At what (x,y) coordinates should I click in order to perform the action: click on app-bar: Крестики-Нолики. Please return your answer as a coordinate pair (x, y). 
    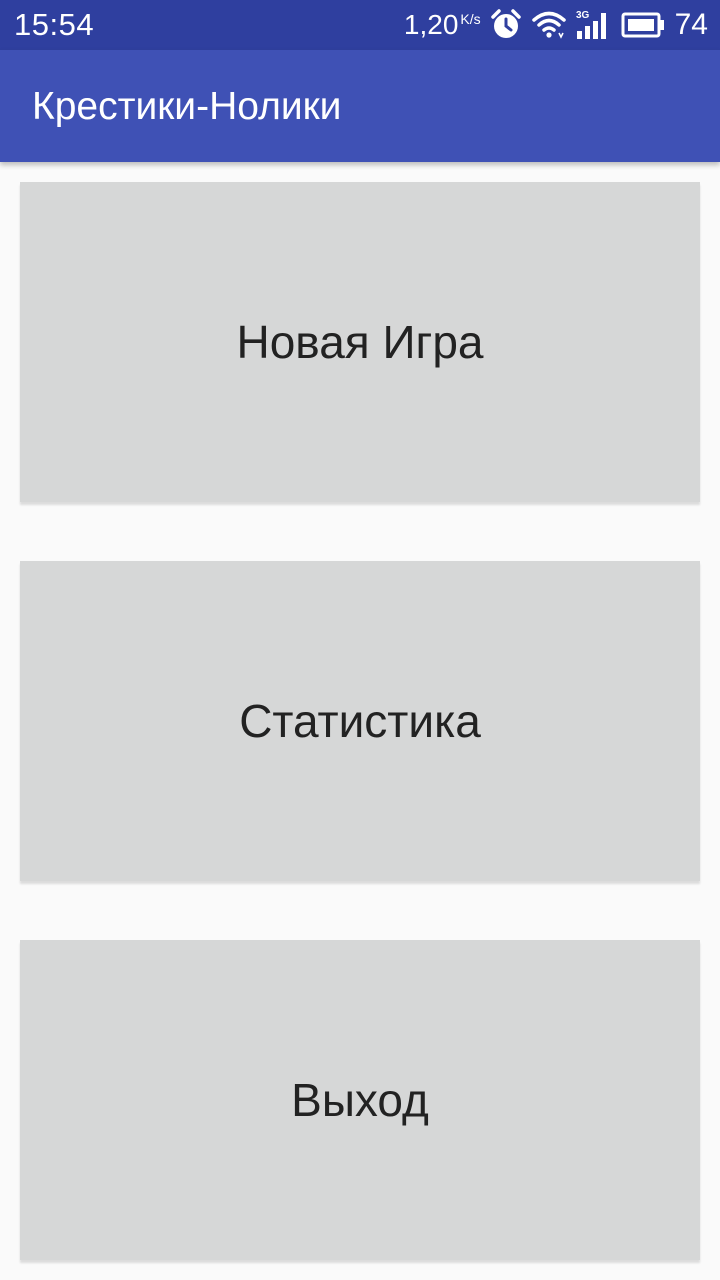
    Looking at the image, I should click on (360, 106).